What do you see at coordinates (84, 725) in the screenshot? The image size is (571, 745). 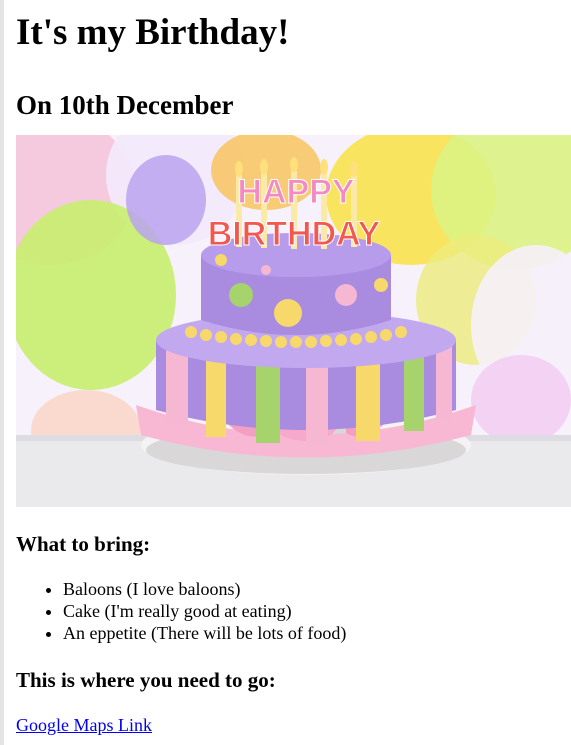 I see `google-maps-link: Google Maps Link` at bounding box center [84, 725].